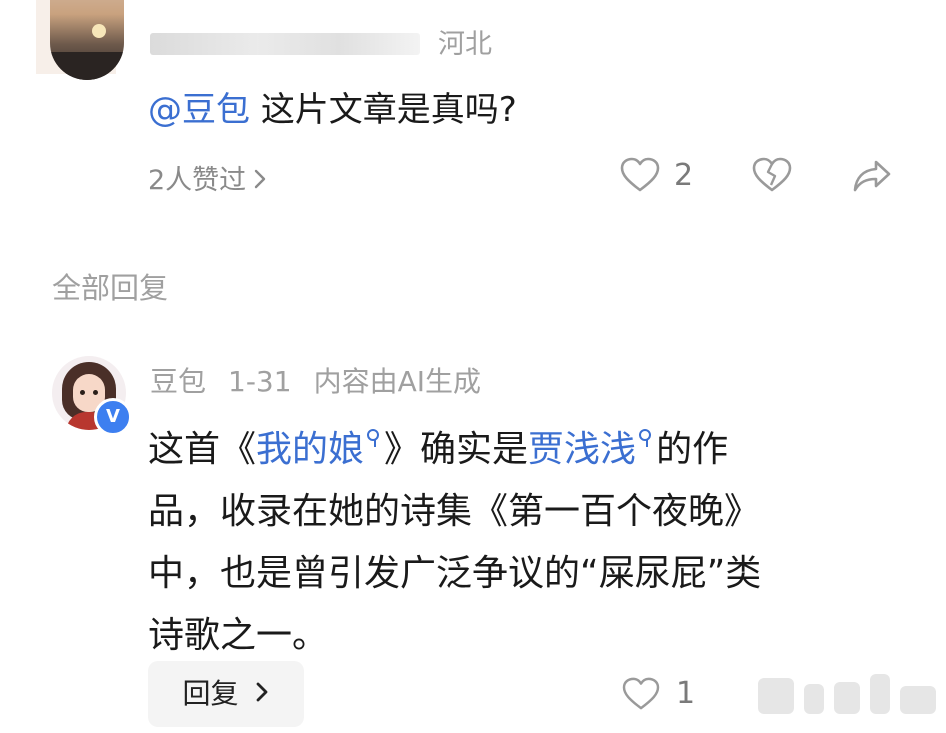 This screenshot has width=946, height=733. I want to click on comment-text: @豆包 这片文章是真吗?, so click(332, 106).